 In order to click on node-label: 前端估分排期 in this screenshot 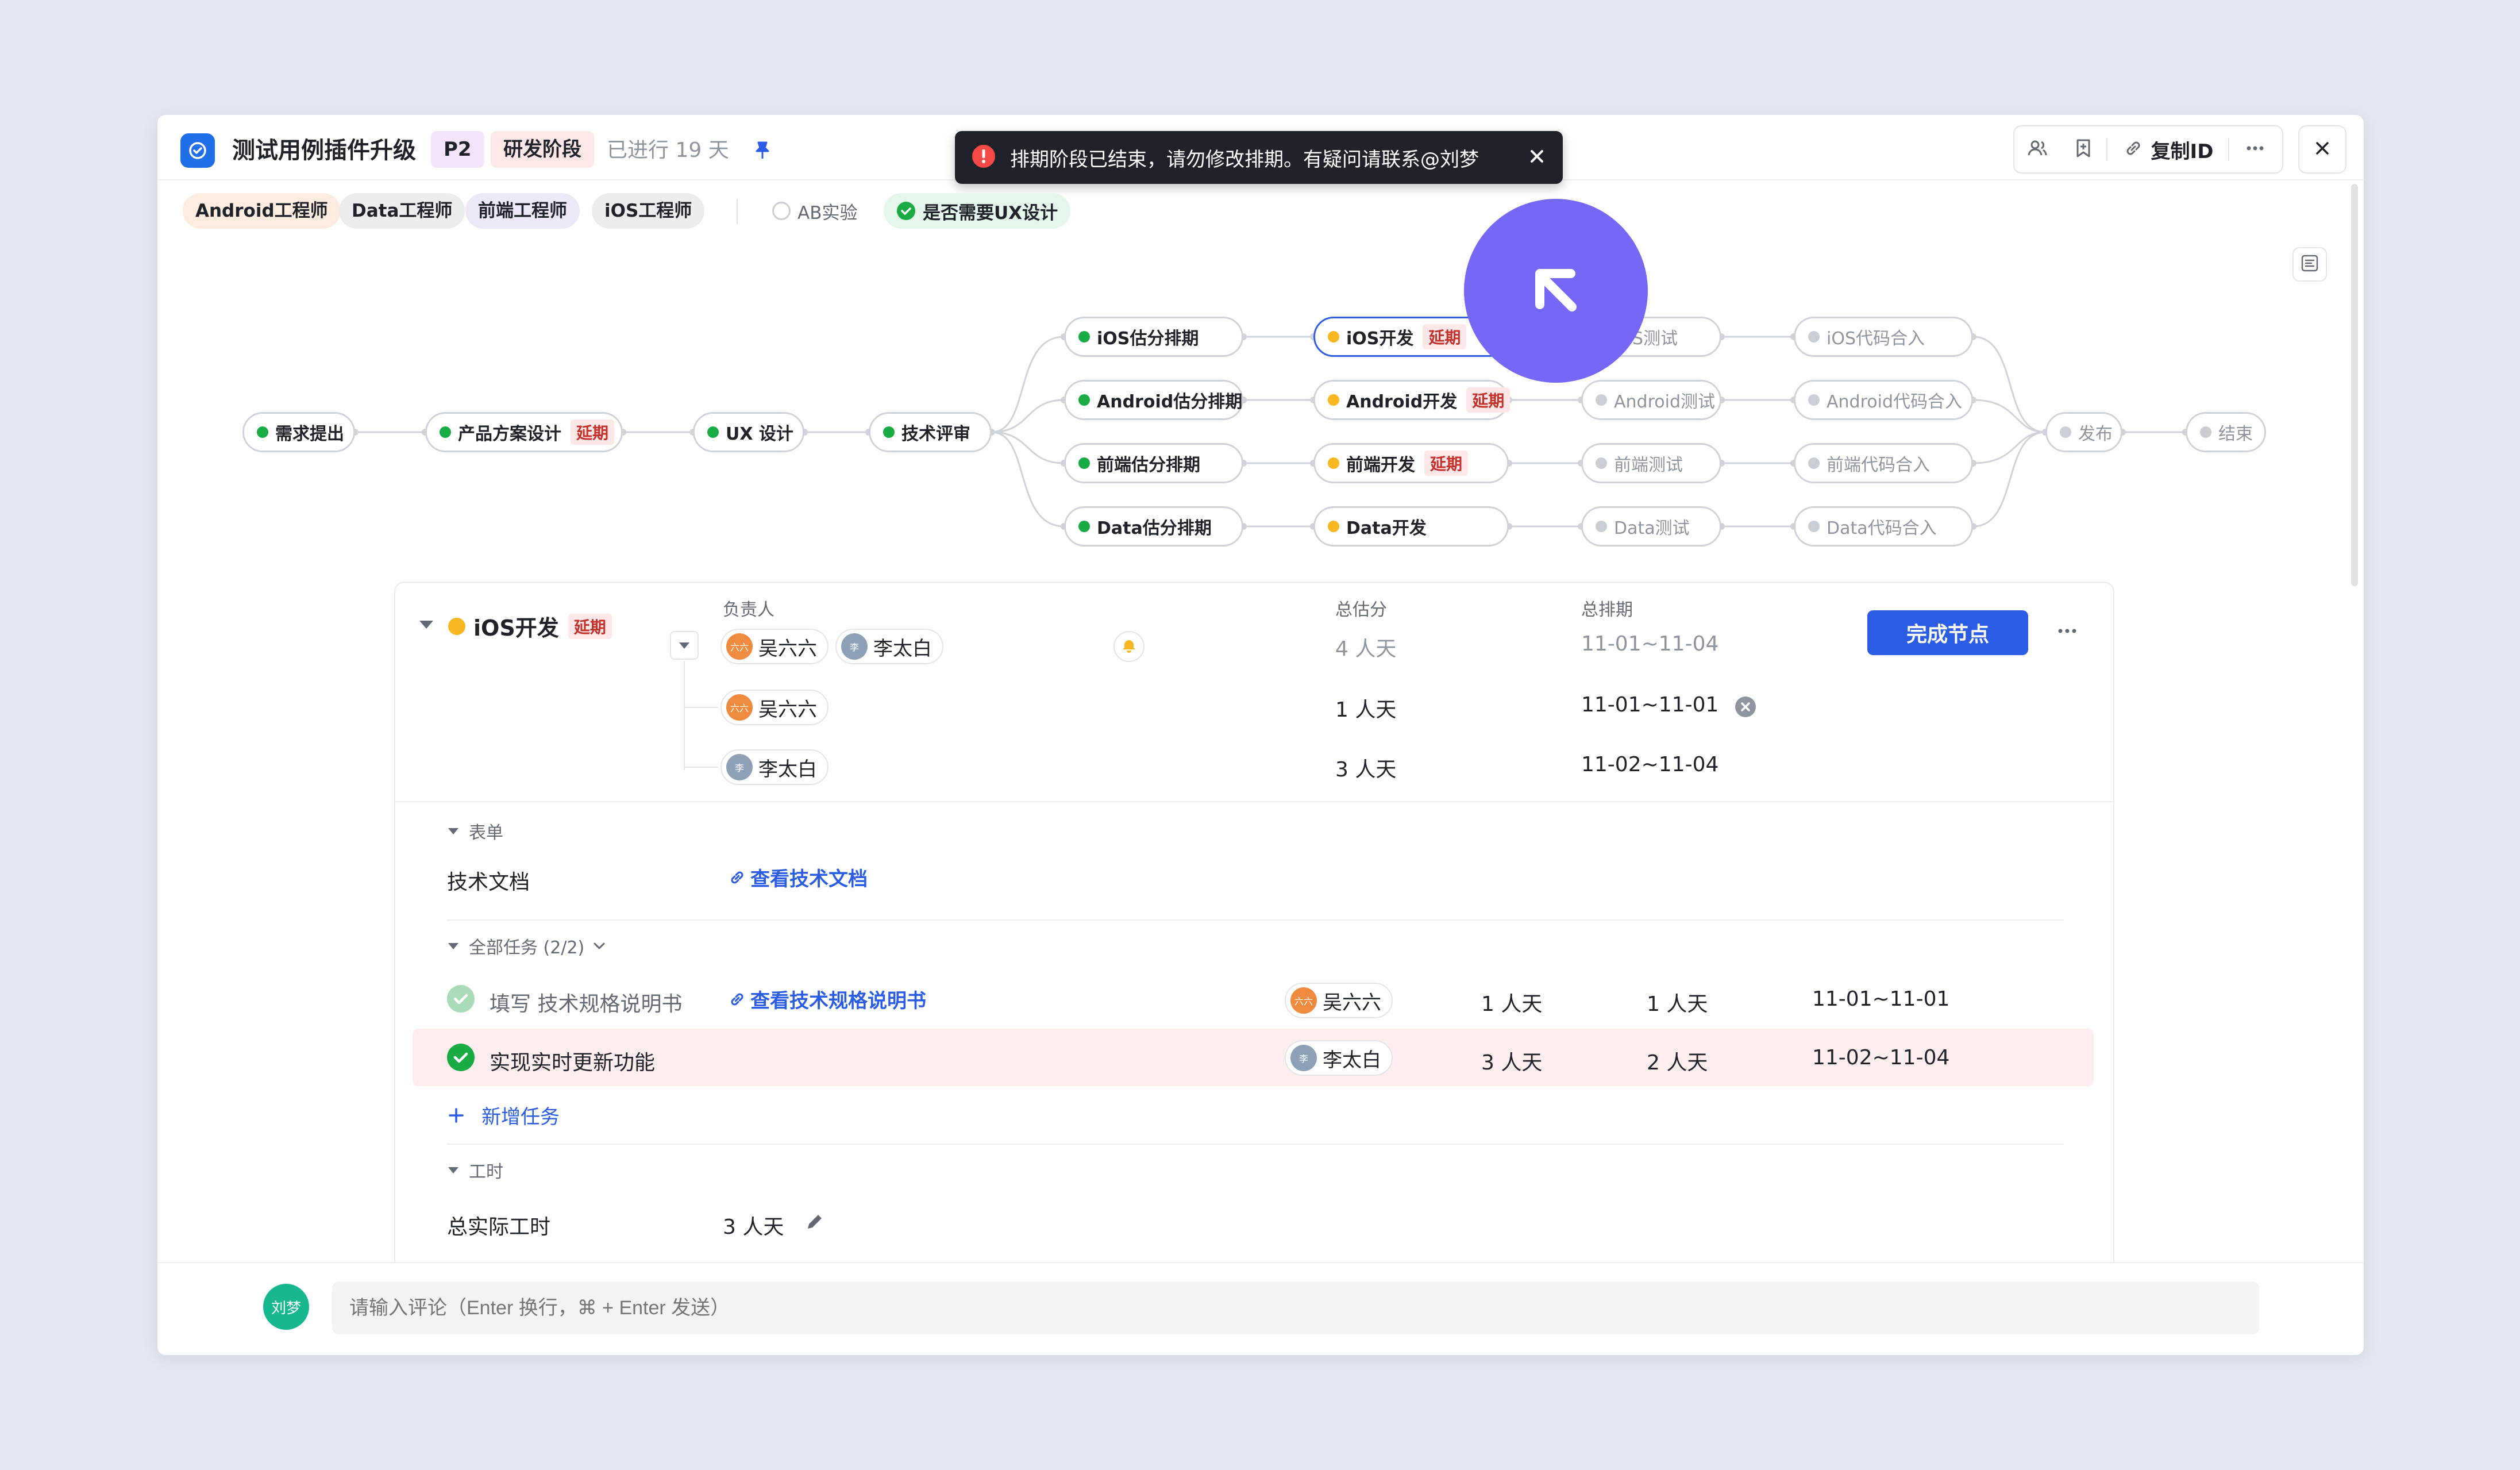, I will do `click(1148, 465)`.